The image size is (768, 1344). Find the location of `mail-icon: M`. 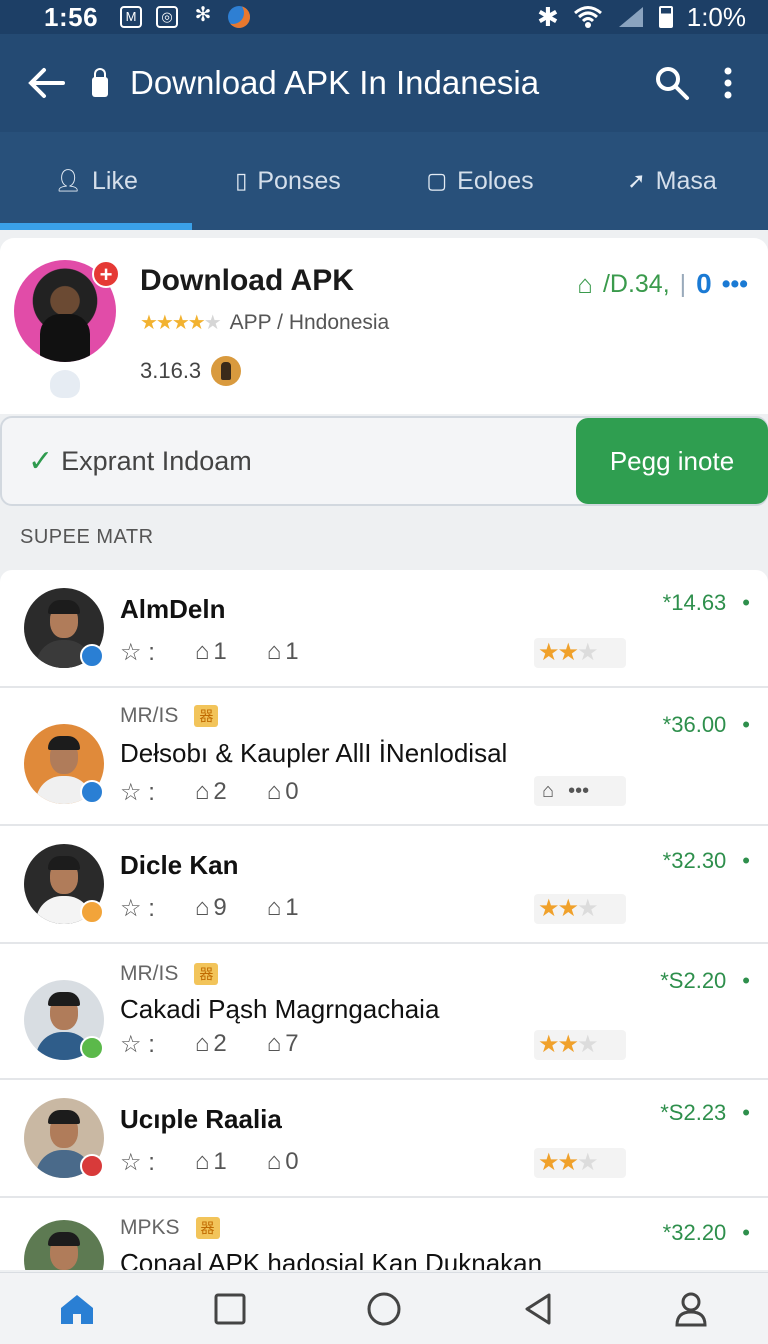

mail-icon: M is located at coordinates (131, 17).